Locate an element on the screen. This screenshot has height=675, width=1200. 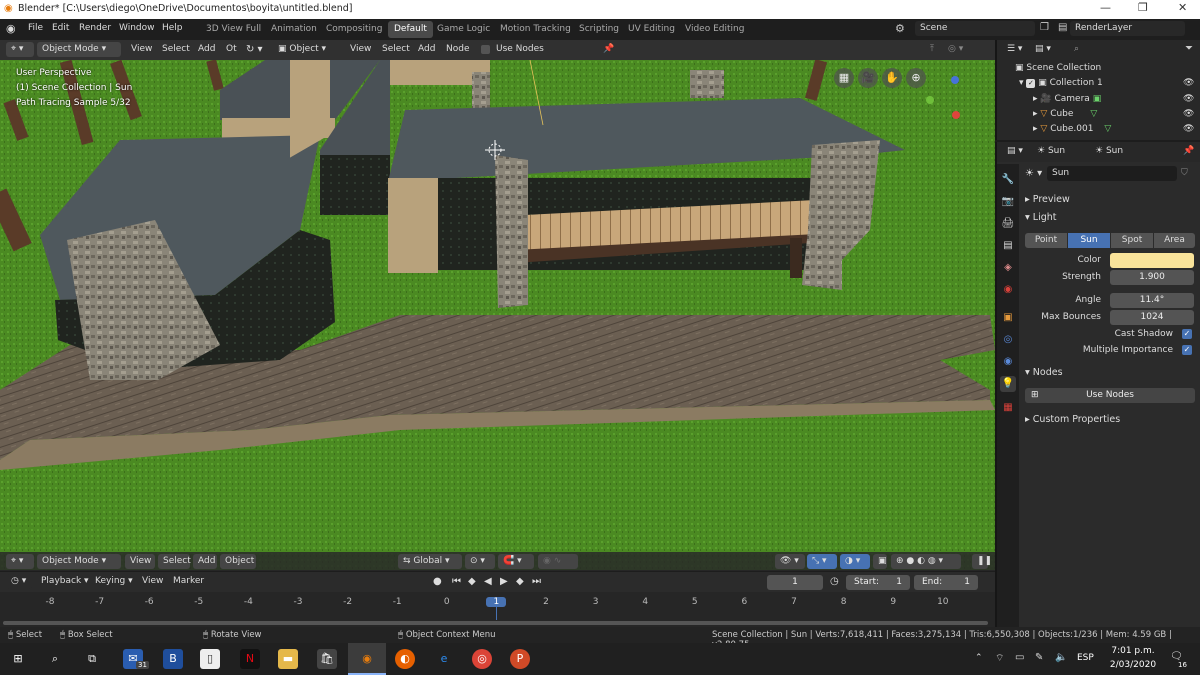
proportional-edit-icon: ◉ ∿ is located at coordinates (558, 561).